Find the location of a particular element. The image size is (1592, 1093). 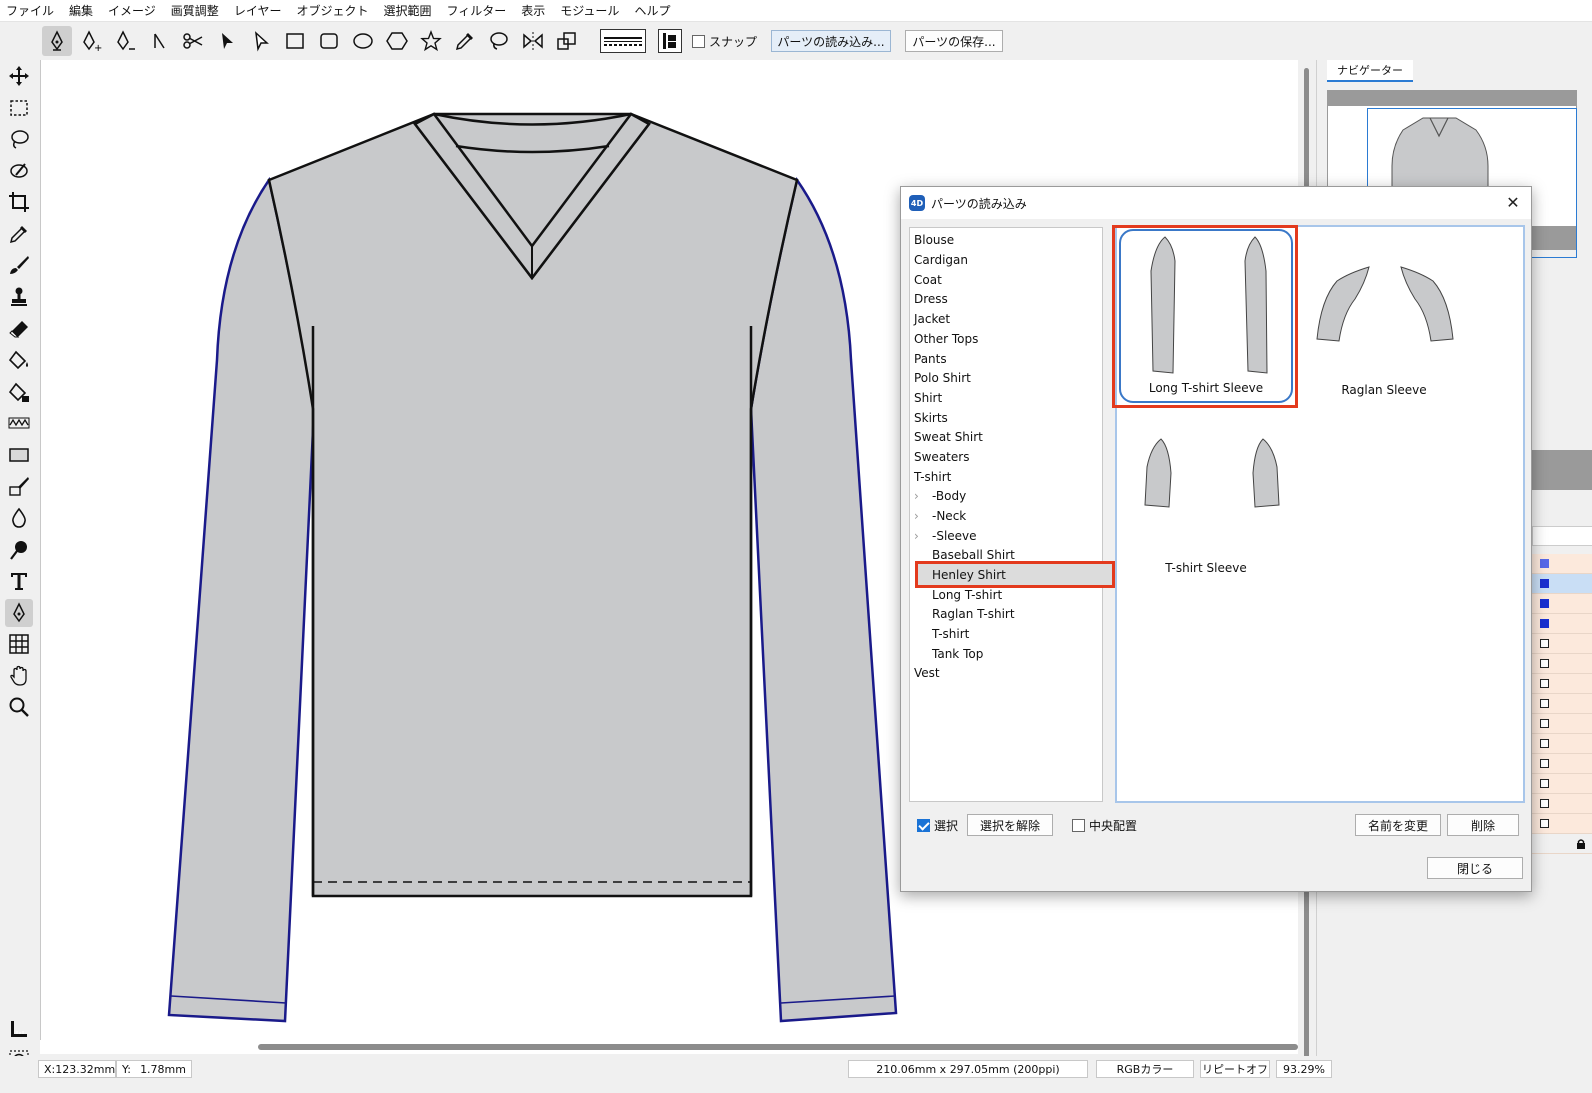

rectangle-tool-button is located at coordinates (295, 41).